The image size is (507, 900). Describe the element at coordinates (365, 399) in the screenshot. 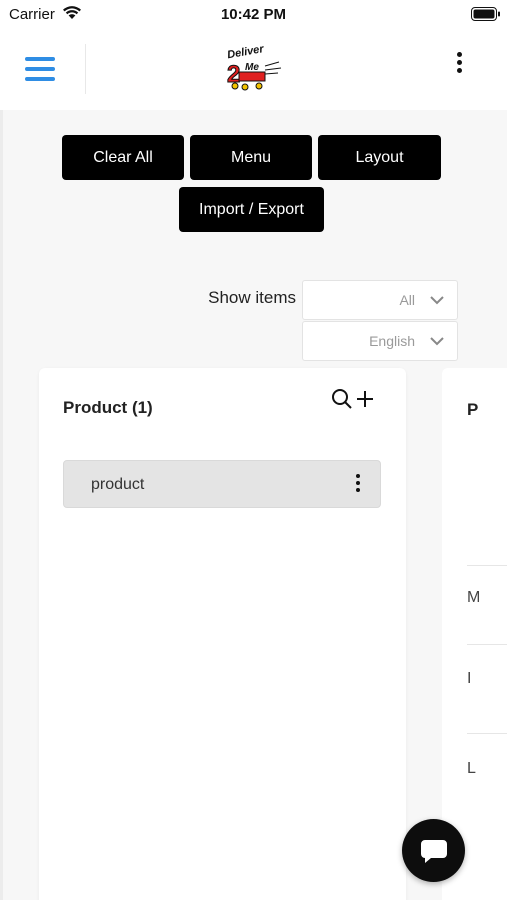

I see `add-icon` at that location.